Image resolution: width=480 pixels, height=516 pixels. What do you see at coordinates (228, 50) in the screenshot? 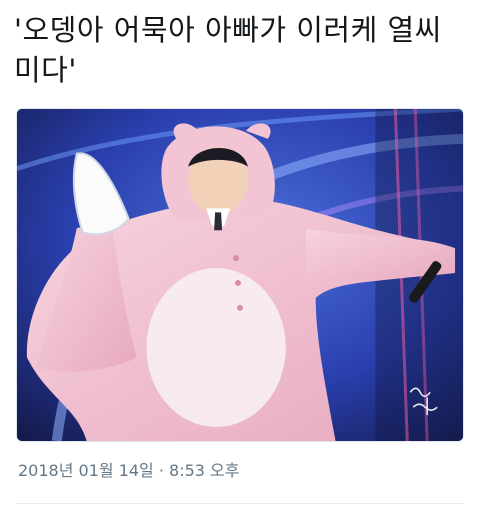
I see `tweet-text: '오뎅아 어묵아 아빠가 이러케 열씨미다'` at bounding box center [228, 50].